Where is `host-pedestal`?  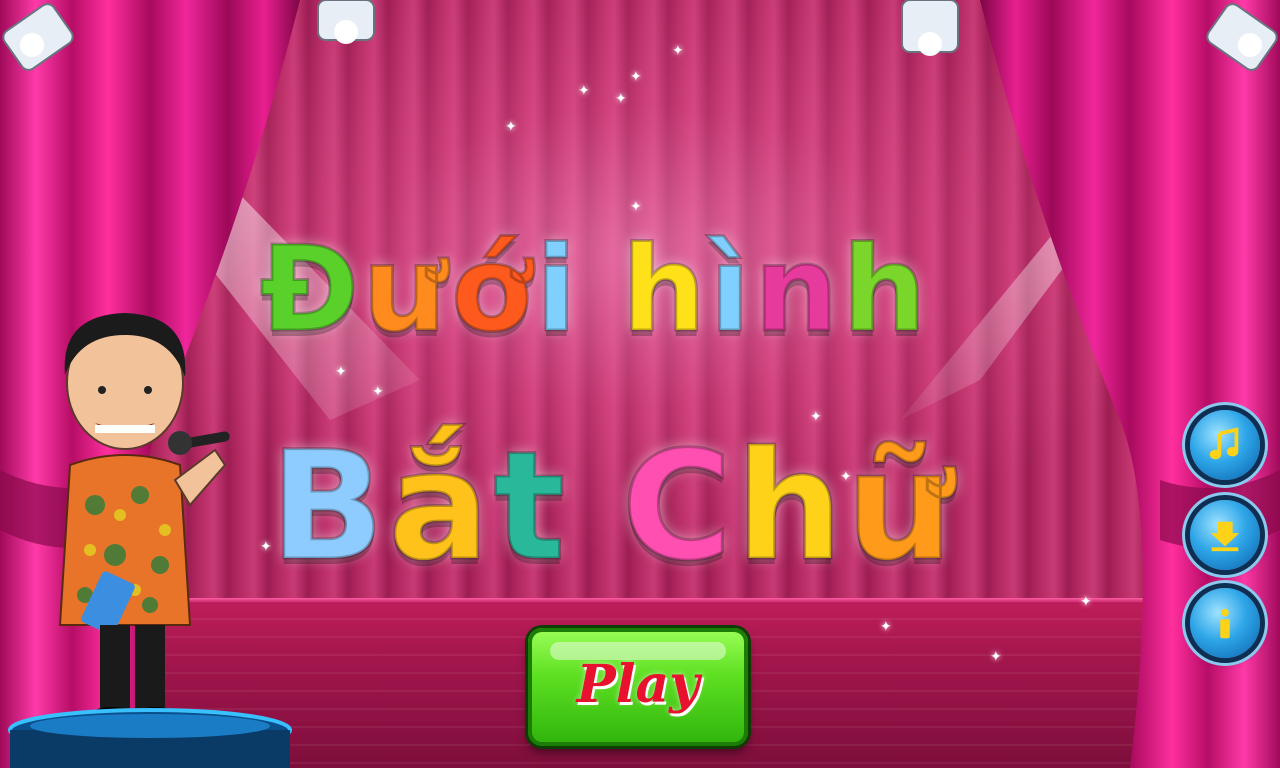
host-pedestal is located at coordinates (150, 738).